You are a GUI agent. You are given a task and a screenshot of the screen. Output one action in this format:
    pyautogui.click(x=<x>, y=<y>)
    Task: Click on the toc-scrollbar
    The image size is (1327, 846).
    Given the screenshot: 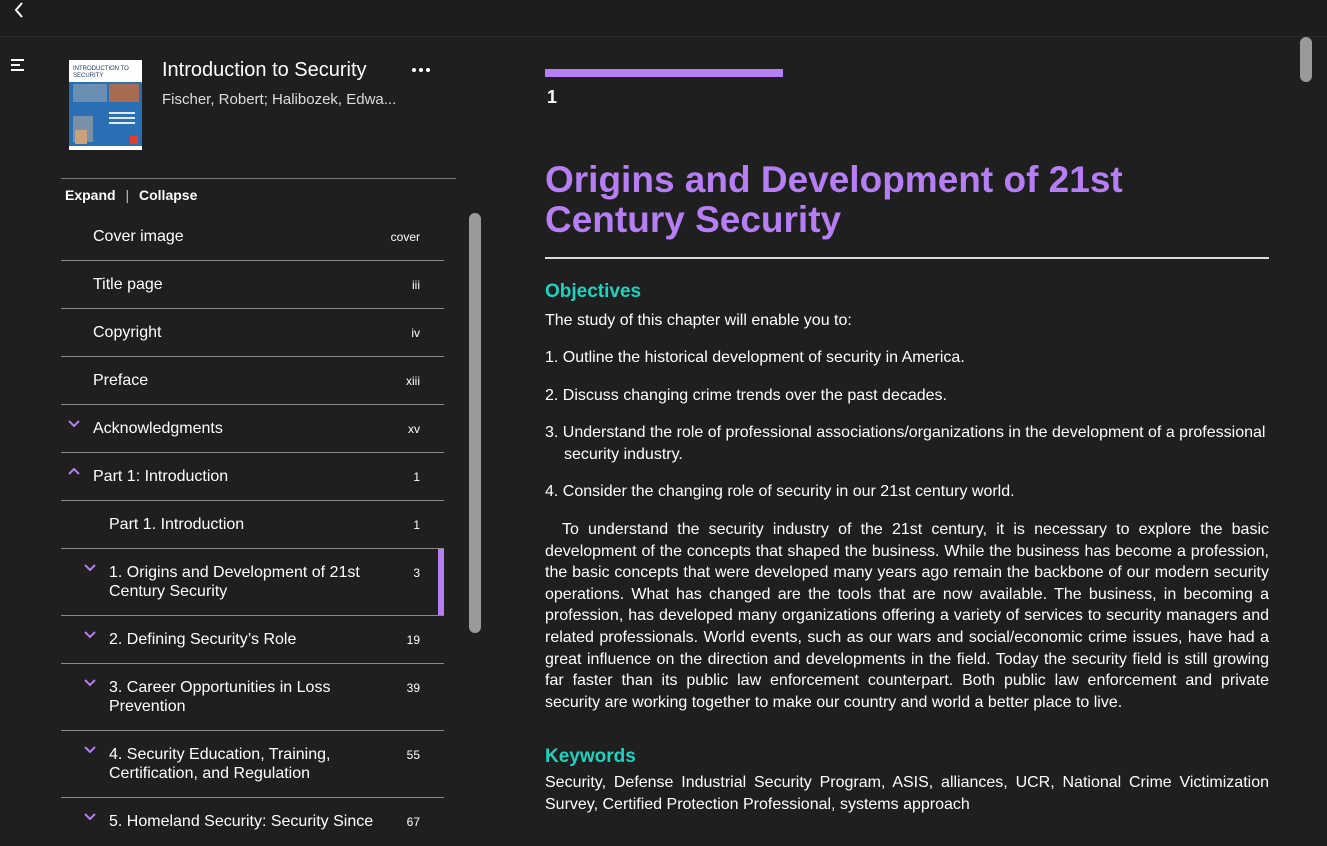 What is the action you would take?
    pyautogui.click(x=475, y=423)
    